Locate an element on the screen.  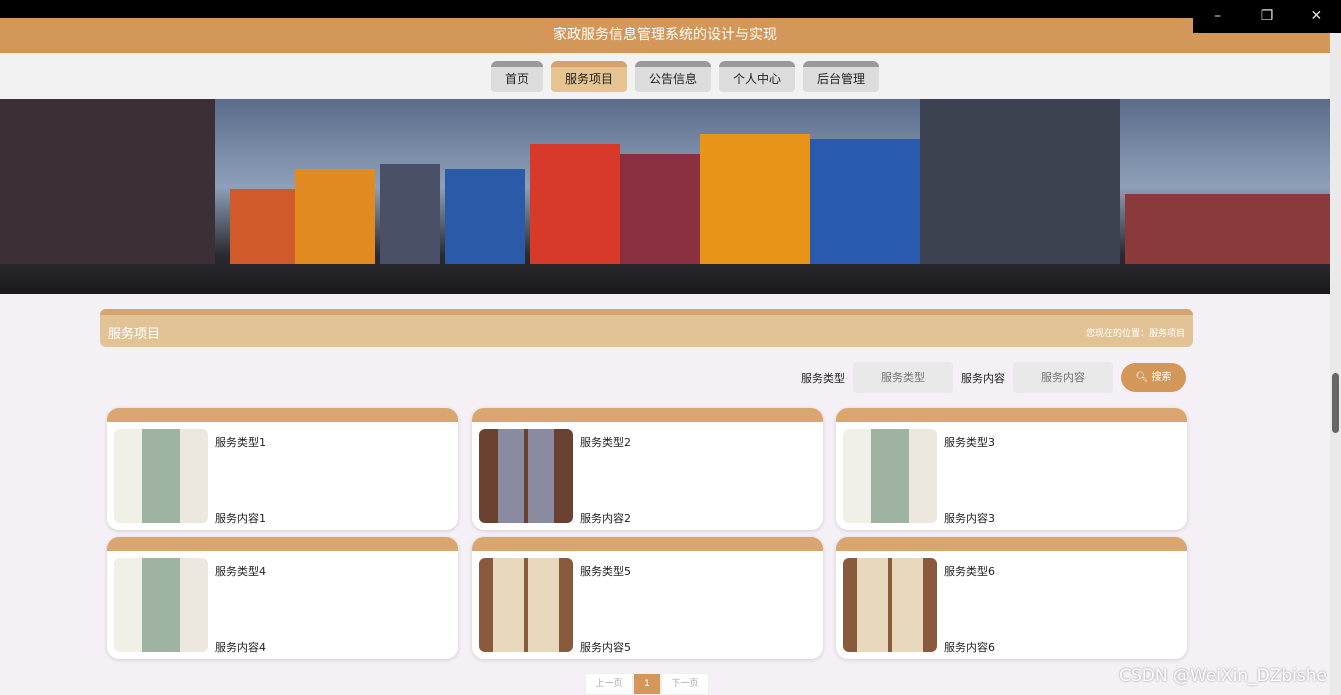
service-card: 服务类型4 服务内容4 is located at coordinates (282, 598).